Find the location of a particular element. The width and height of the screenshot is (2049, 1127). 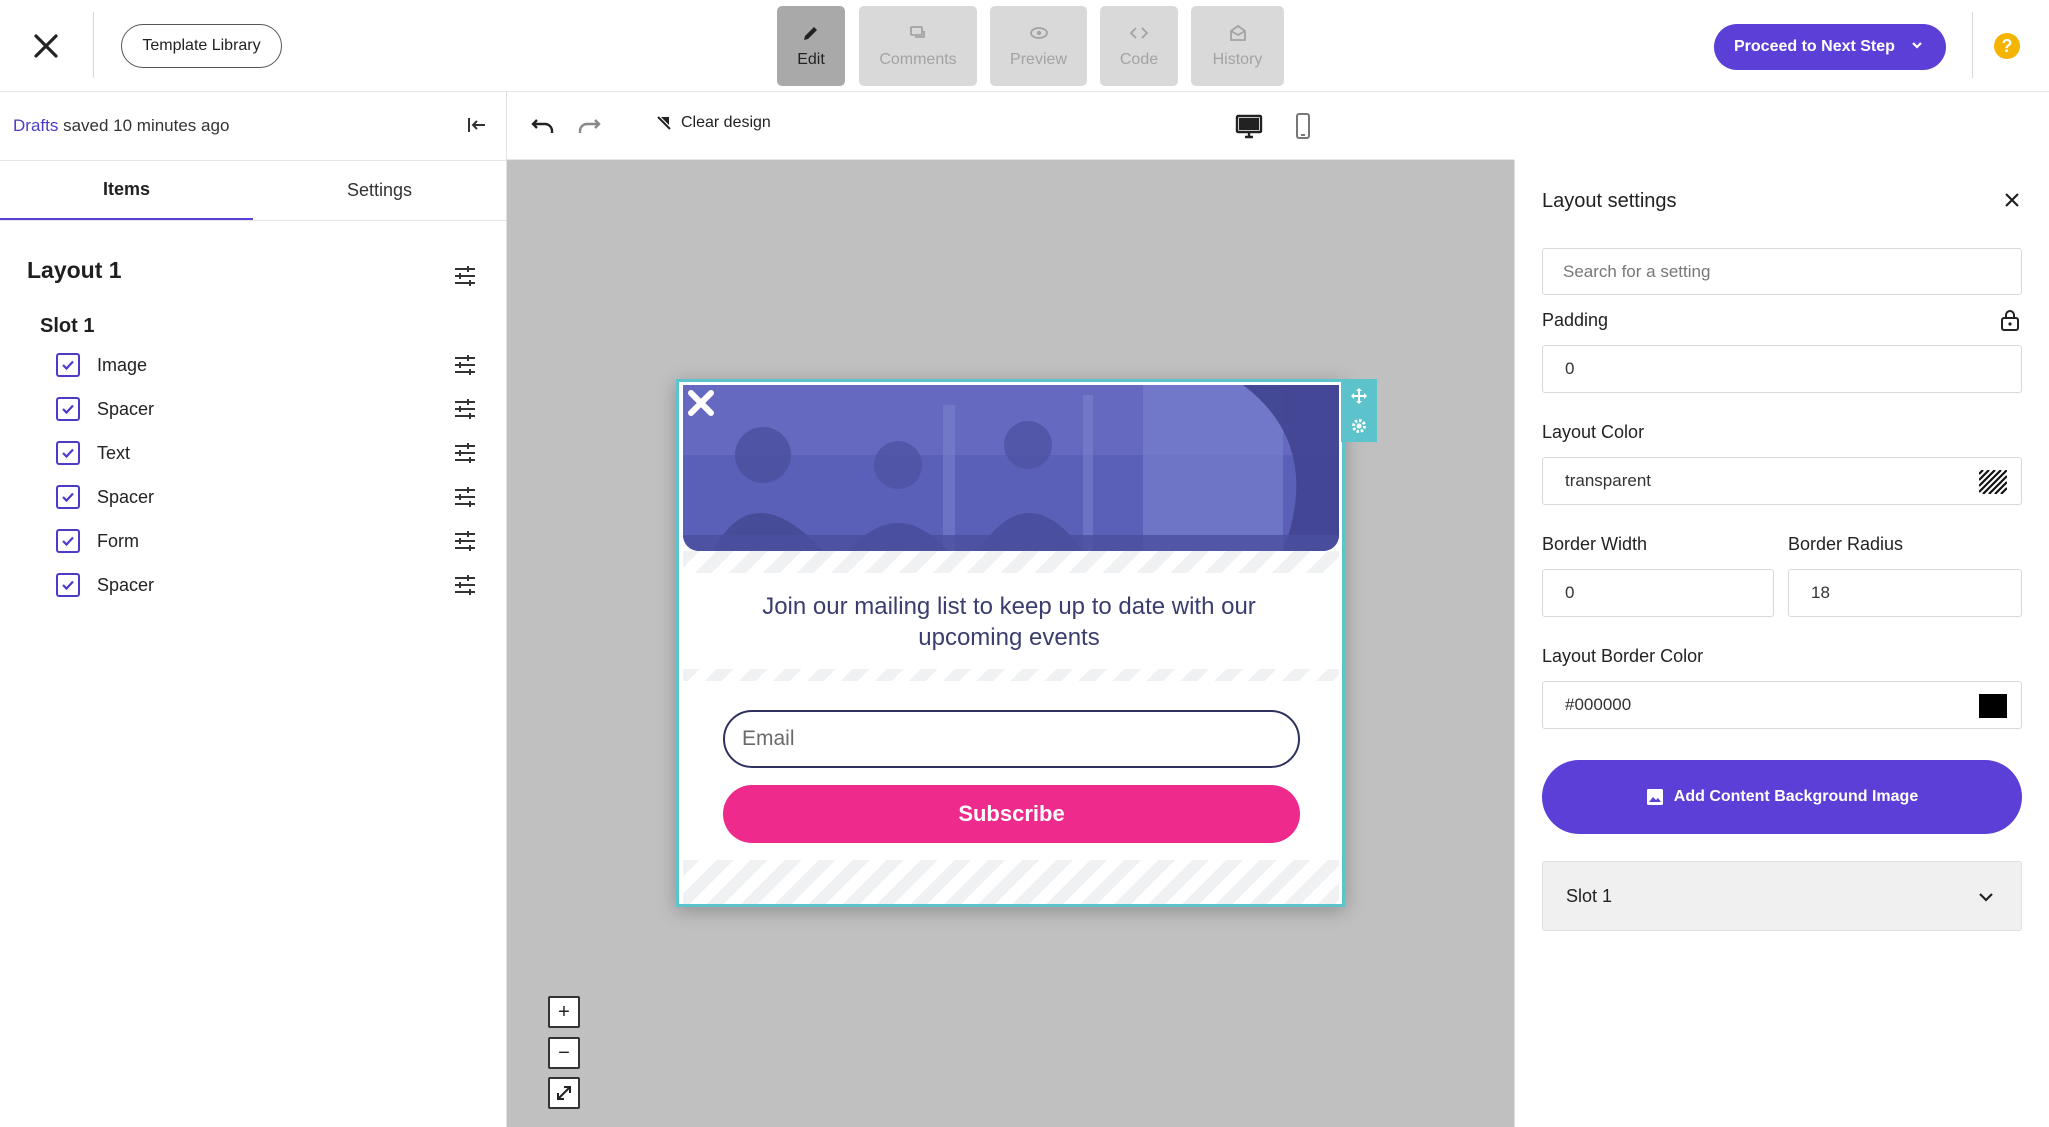

border-width-field: 0 is located at coordinates (1658, 593).